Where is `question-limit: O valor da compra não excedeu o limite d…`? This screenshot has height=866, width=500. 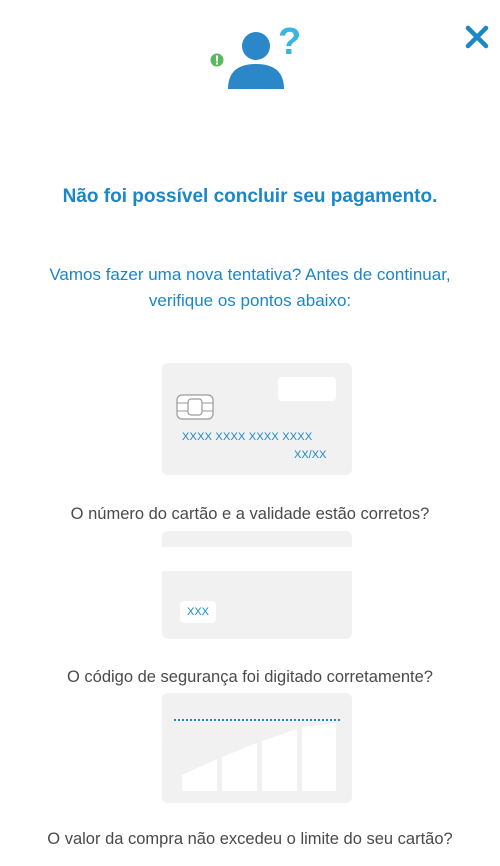 question-limit: O valor da compra não excedeu o limite d… is located at coordinates (250, 839).